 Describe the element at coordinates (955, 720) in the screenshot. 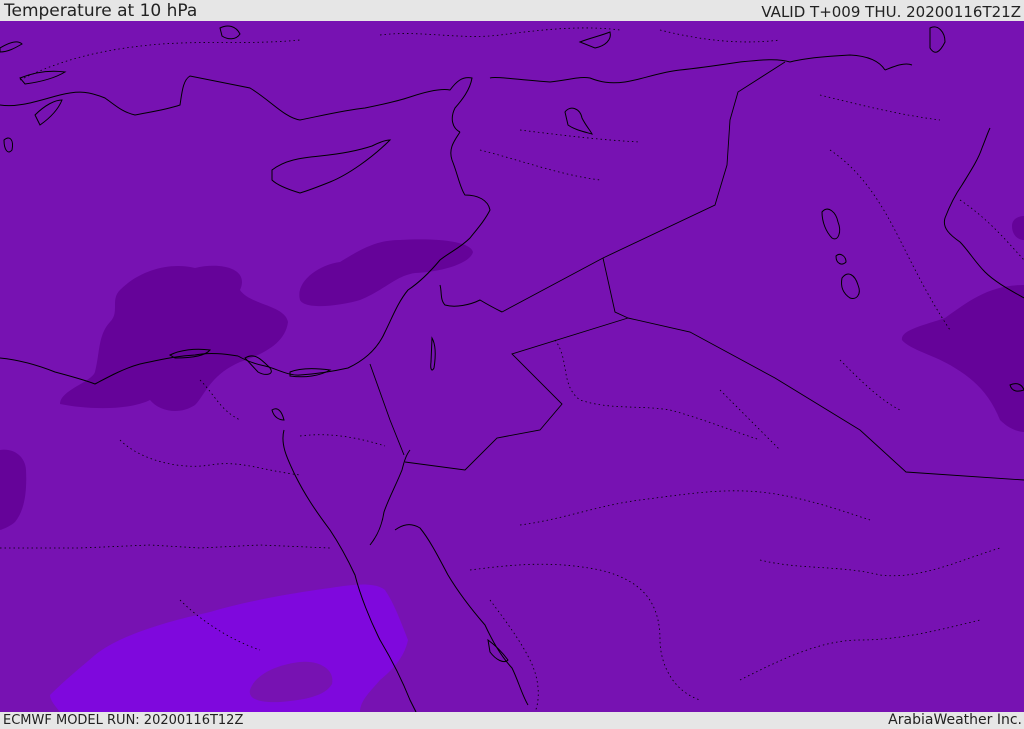

I see `credit-text: ArabiaWeather Inc.` at that location.